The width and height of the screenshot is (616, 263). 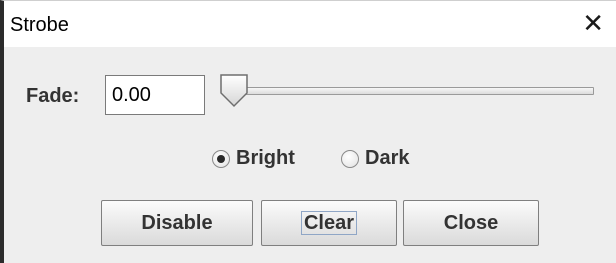 I want to click on fade-slider-track, so click(x=411, y=91).